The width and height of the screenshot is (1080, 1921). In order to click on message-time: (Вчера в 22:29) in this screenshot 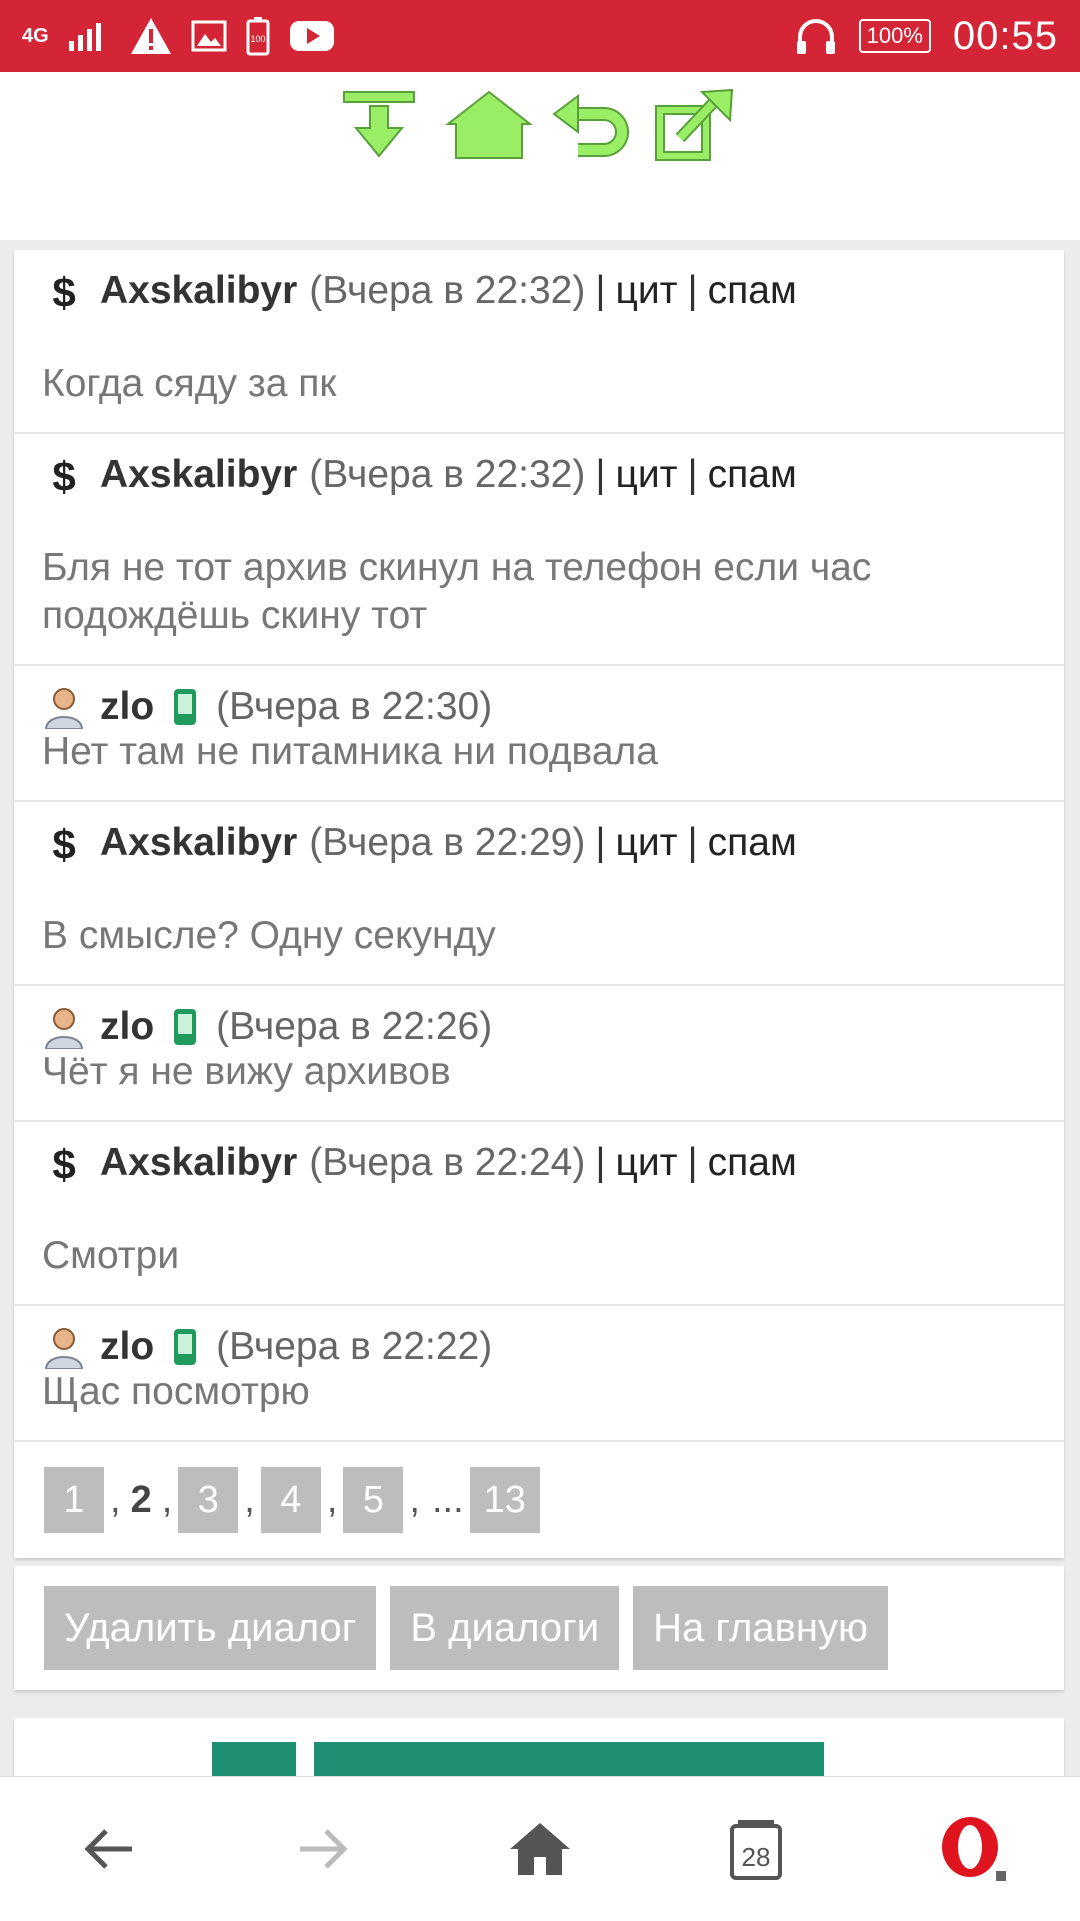, I will do `click(447, 842)`.